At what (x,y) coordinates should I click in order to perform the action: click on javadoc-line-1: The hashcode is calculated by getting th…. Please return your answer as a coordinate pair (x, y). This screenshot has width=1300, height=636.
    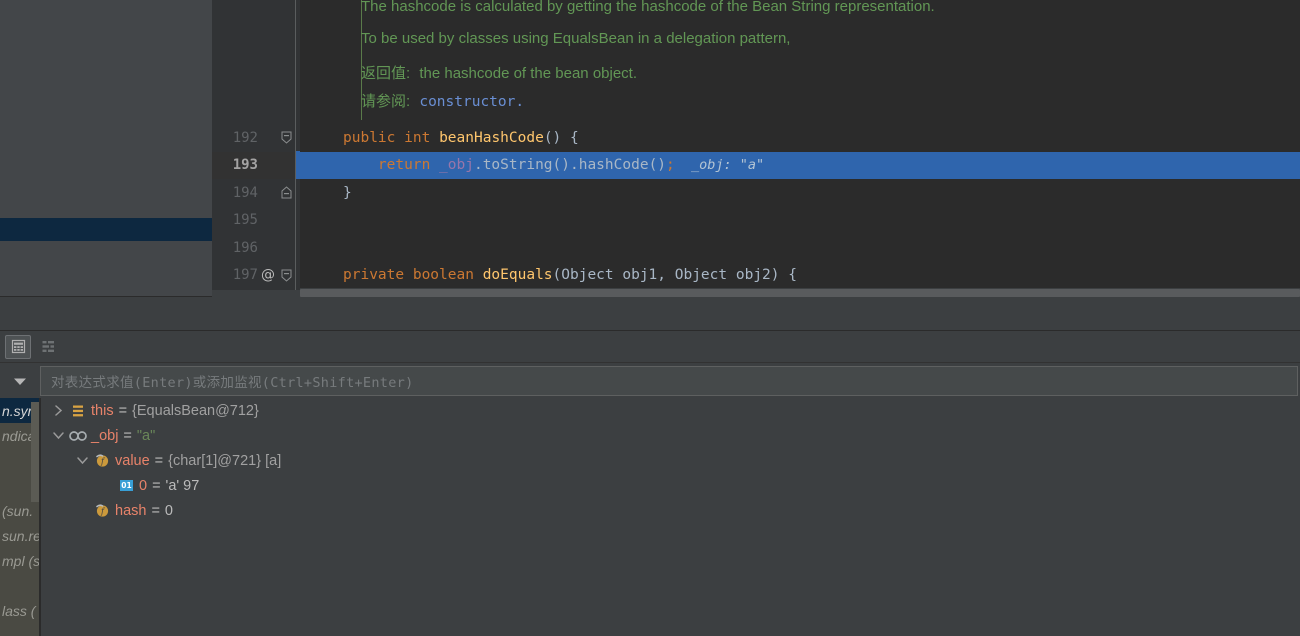
    Looking at the image, I should click on (648, 7).